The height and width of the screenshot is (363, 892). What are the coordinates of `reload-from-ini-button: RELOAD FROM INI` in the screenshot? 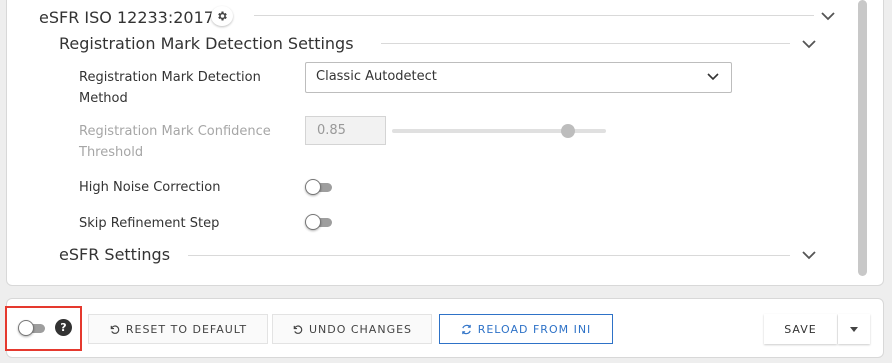 It's located at (526, 329).